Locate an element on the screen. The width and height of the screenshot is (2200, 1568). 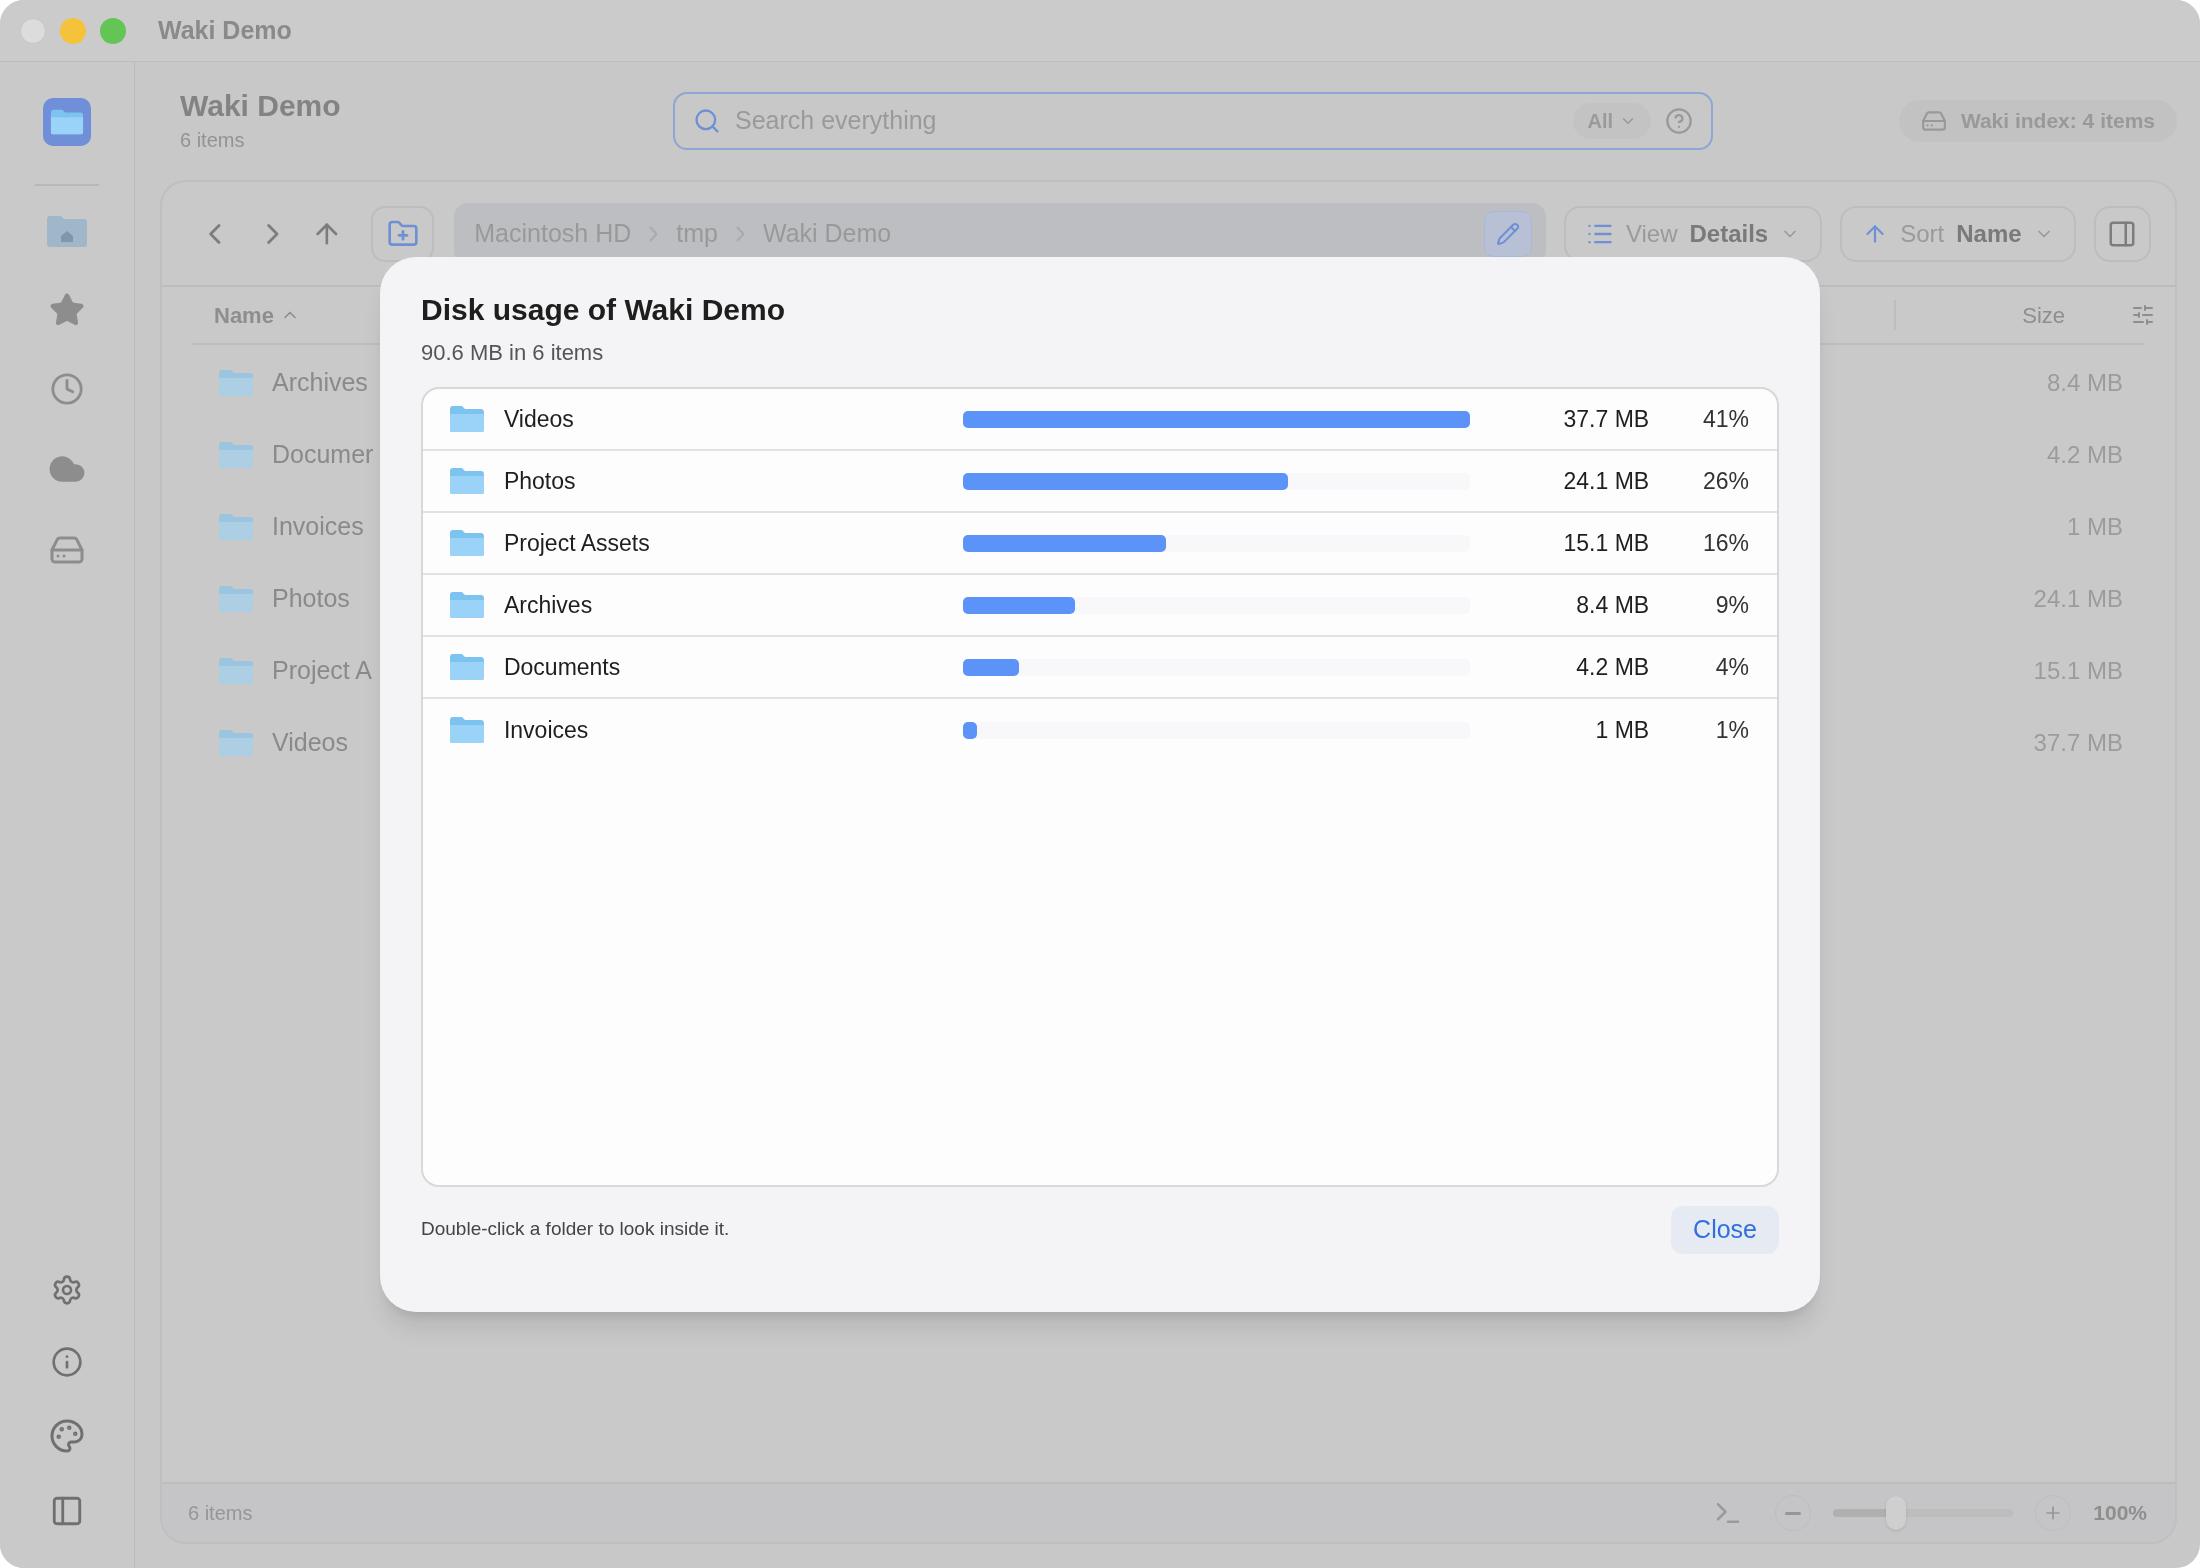
column-header: Size is located at coordinates (2043, 315).